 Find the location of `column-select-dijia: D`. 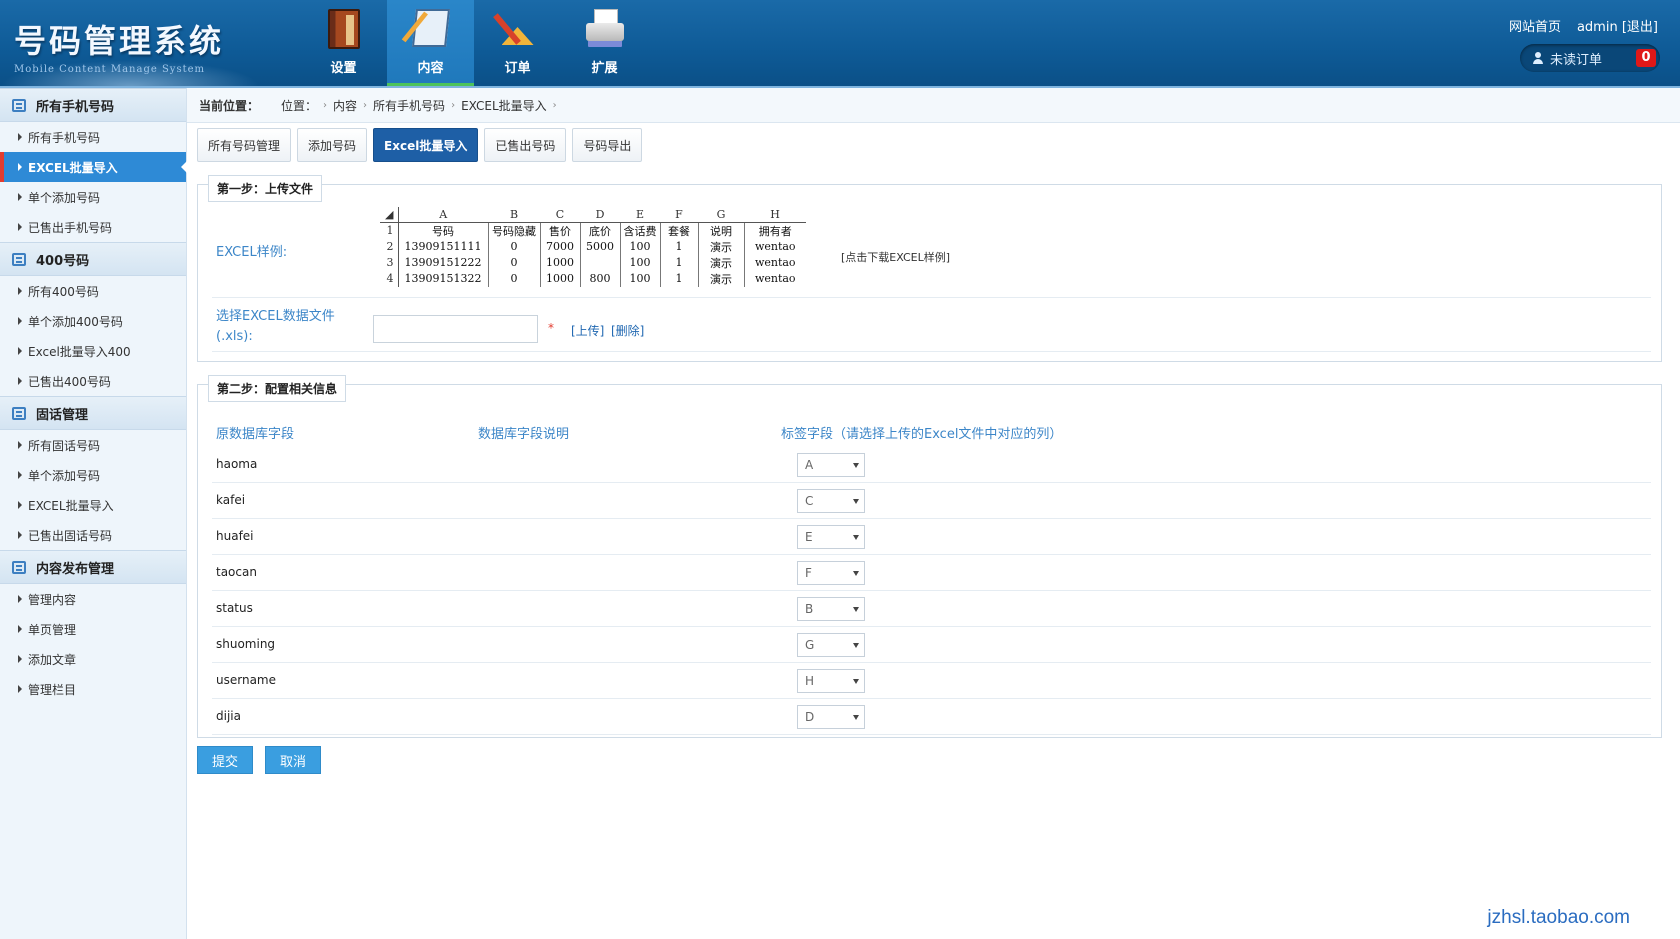

column-select-dijia: D is located at coordinates (831, 717).